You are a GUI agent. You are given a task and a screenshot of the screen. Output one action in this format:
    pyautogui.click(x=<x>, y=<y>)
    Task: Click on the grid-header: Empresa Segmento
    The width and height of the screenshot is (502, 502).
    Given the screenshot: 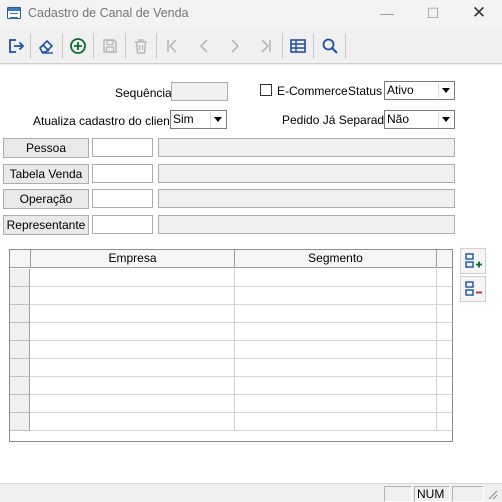 What is the action you would take?
    pyautogui.click(x=231, y=259)
    